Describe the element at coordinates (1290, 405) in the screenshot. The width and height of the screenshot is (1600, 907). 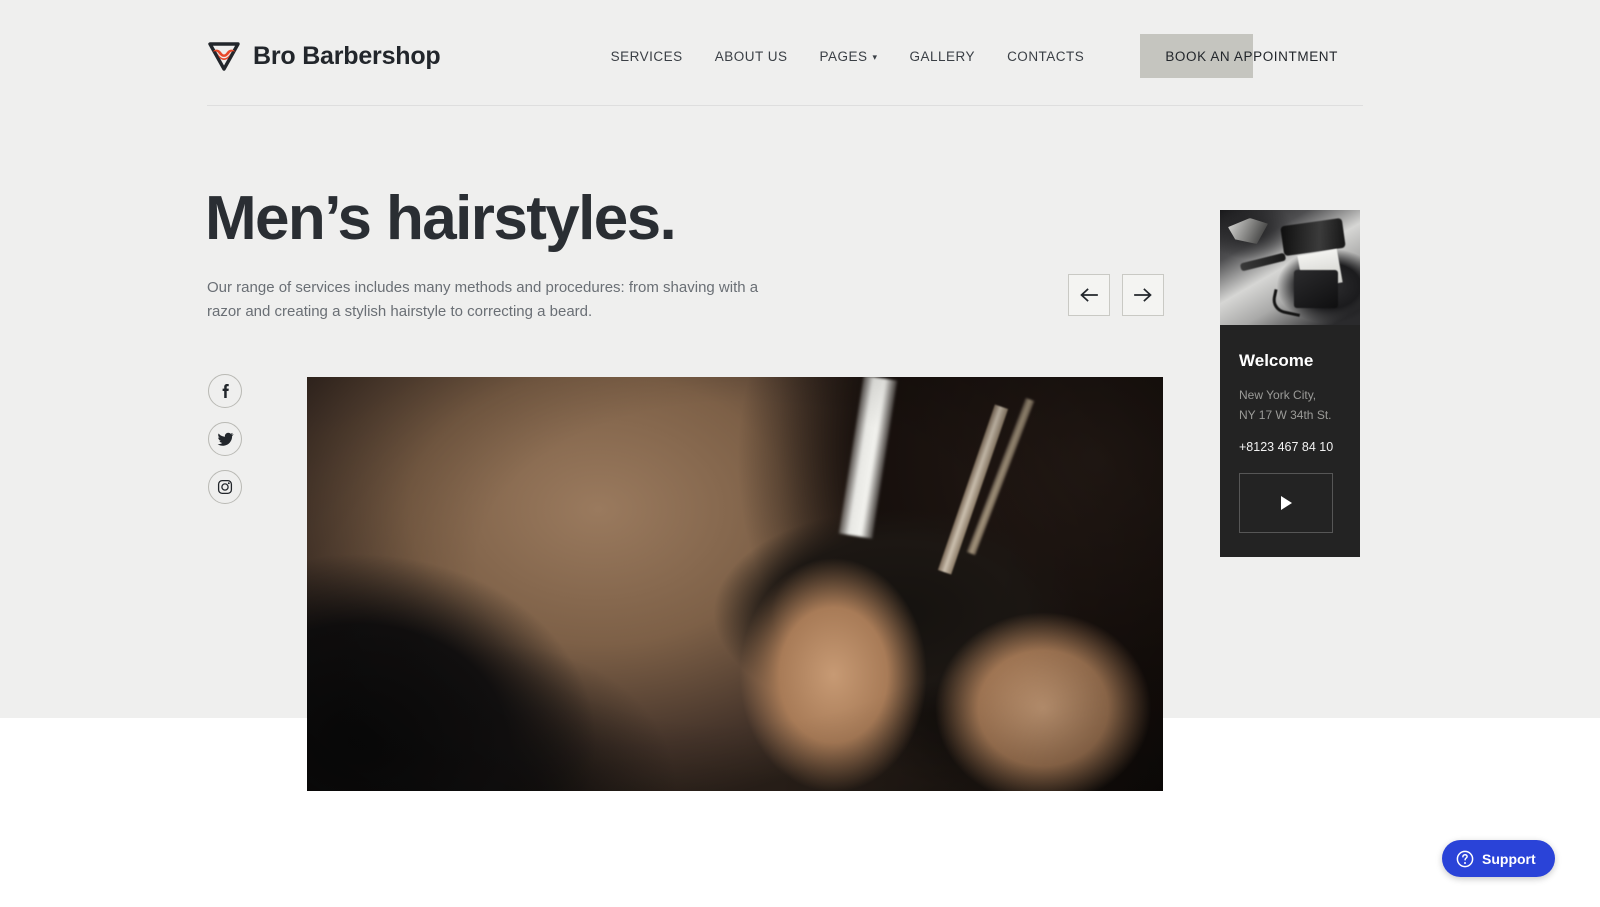
I see `welcome-card-address: New York City, NY 17 W 34th St.` at that location.